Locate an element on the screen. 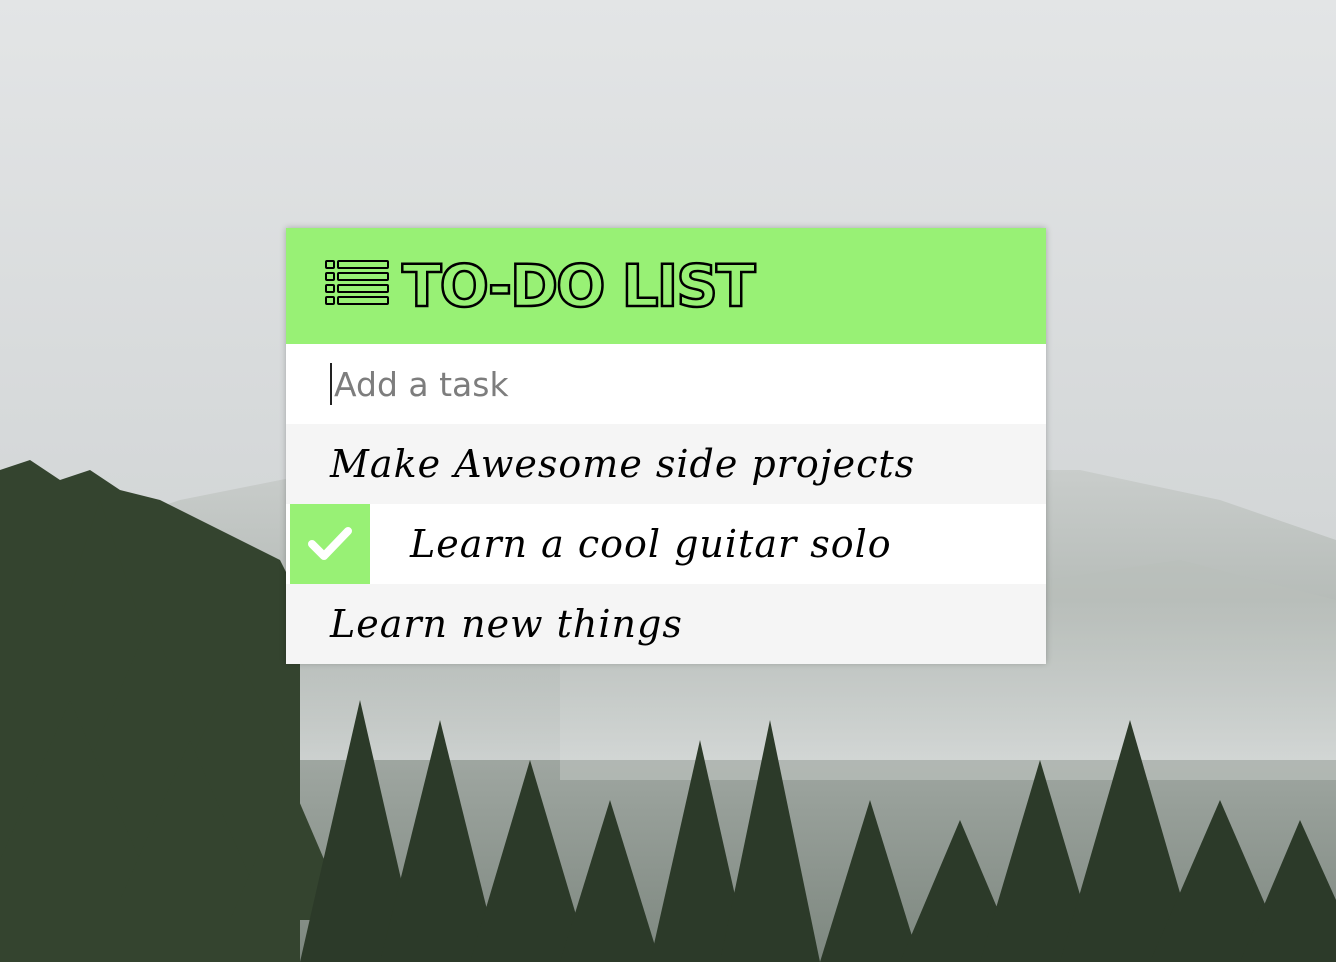  add-task-input is located at coordinates (652, 384).